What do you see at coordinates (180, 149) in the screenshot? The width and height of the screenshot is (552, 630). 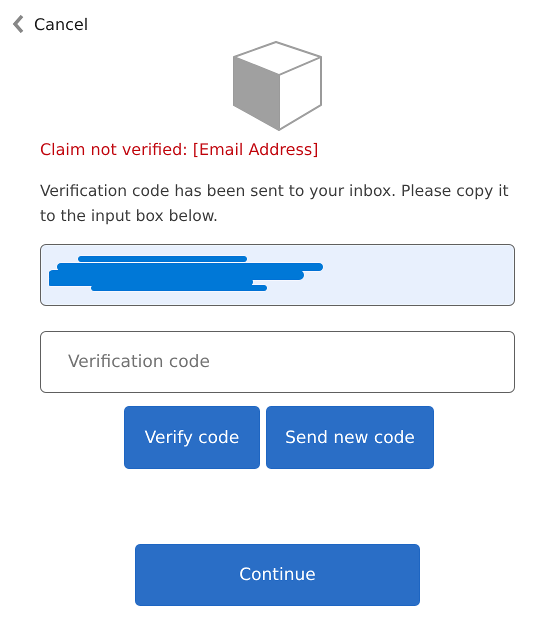 I see `error-message: Claim not verified: [Email Address]` at bounding box center [180, 149].